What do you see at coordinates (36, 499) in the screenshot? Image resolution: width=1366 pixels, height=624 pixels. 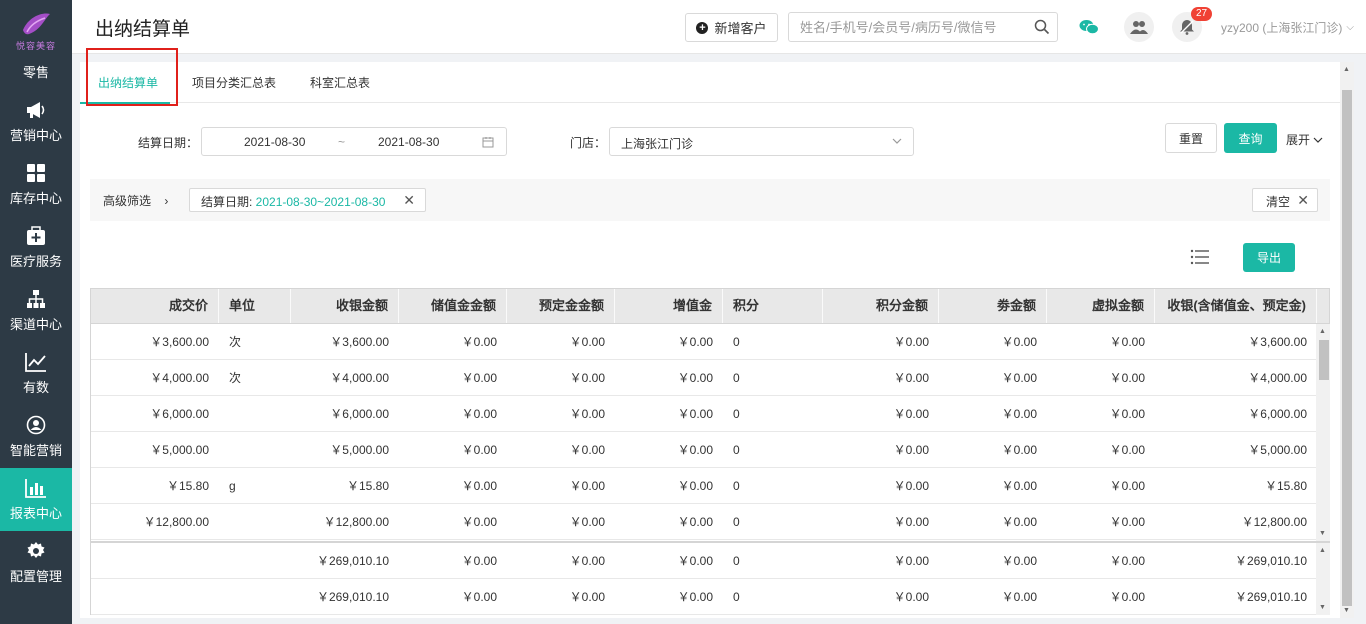 I see `sidebar-item-reports: 报表中心` at bounding box center [36, 499].